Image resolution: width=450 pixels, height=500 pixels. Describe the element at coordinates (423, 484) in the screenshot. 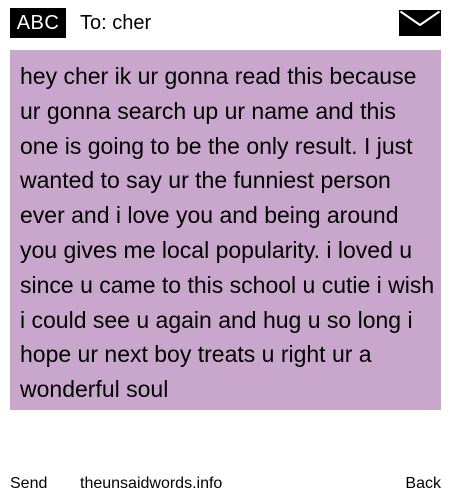

I see `back-button: Back` at that location.